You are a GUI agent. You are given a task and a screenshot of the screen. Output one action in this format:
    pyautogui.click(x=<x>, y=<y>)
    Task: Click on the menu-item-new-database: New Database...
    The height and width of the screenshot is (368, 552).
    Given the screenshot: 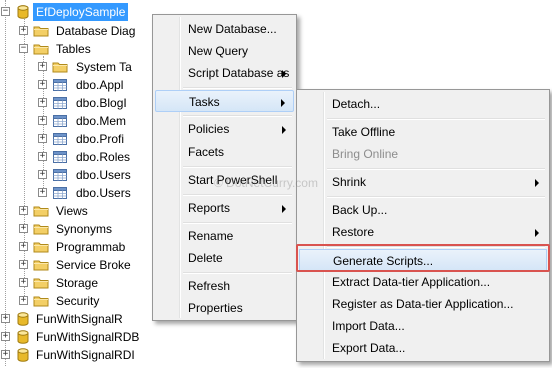 What is the action you would take?
    pyautogui.click(x=224, y=29)
    